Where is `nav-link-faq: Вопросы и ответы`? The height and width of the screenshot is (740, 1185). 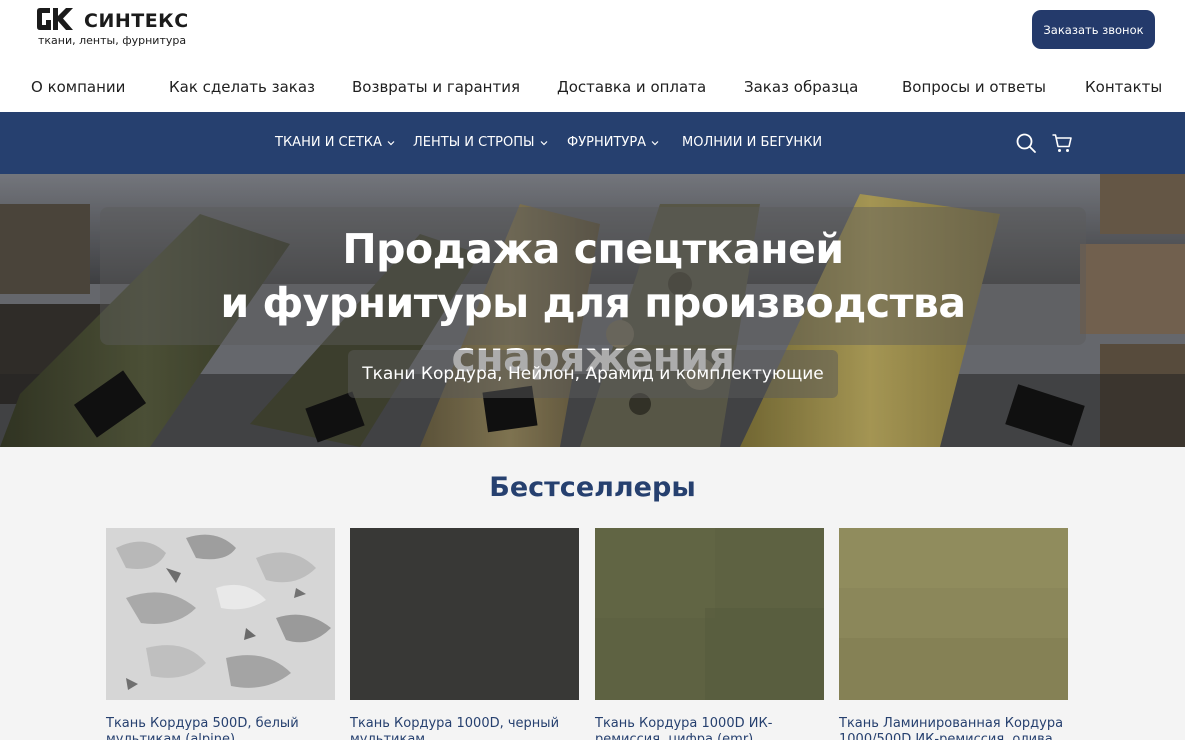
nav-link-faq: Вопросы и ответы is located at coordinates (974, 87).